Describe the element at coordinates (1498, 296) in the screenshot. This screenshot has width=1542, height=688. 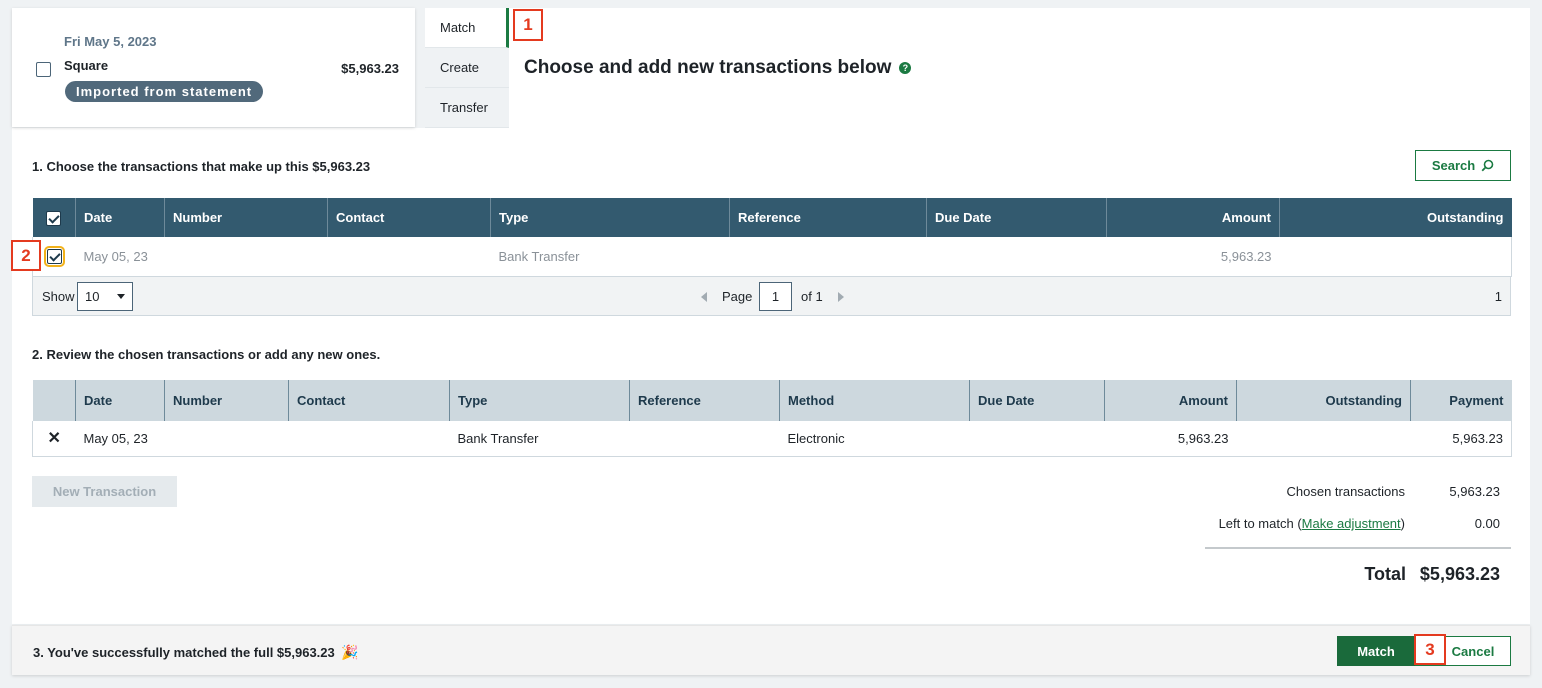
I see `result-count: 1` at that location.